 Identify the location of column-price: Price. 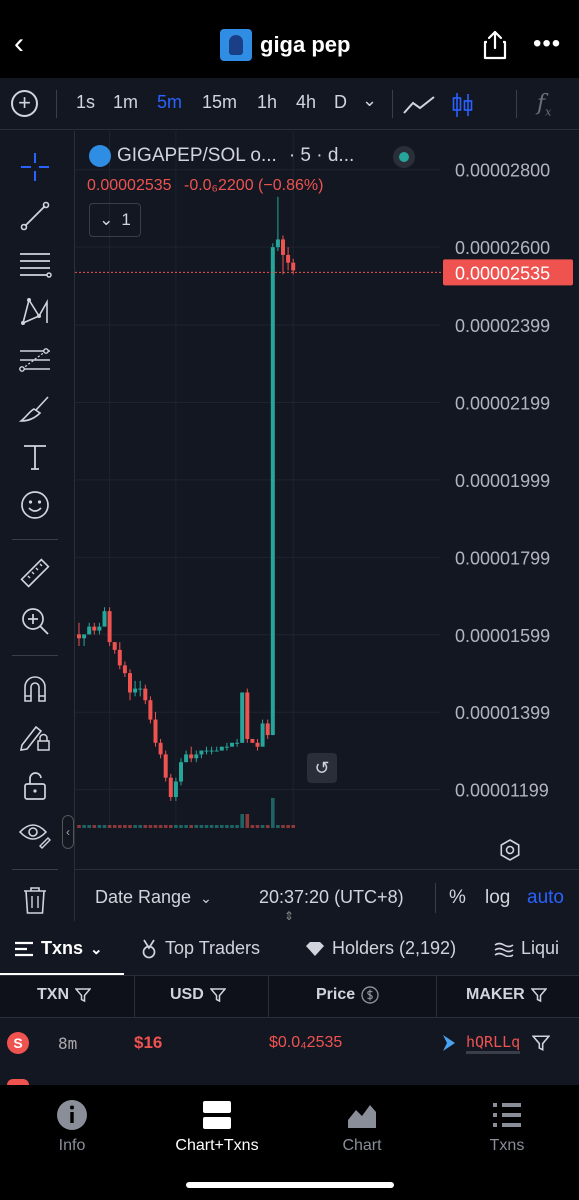
(347, 995).